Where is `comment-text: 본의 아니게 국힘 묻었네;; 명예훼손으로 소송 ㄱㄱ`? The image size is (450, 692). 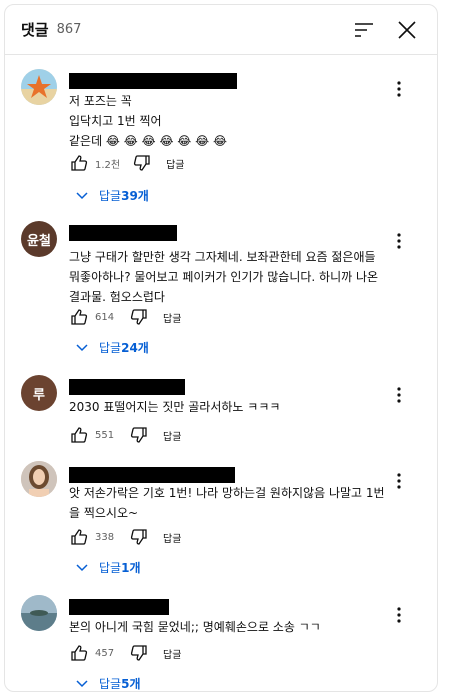
comment-text: 본의 아니게 국힘 묻었네;; 명예훼손으로 소송 ㄱㄱ is located at coordinates (195, 627).